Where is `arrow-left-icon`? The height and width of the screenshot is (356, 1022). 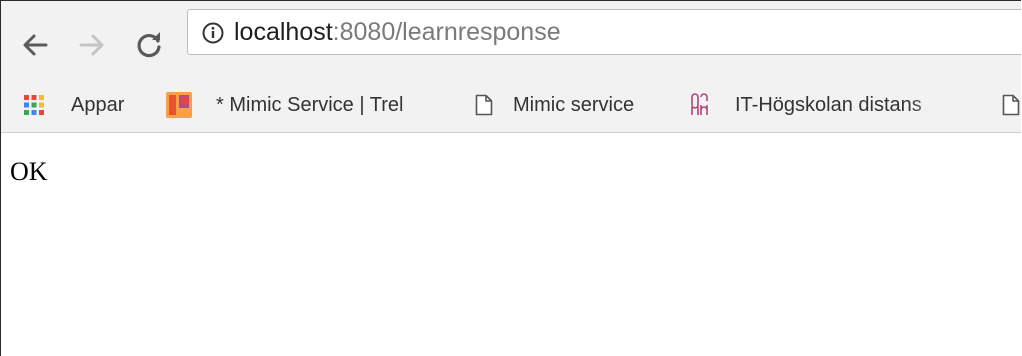 arrow-left-icon is located at coordinates (35, 45).